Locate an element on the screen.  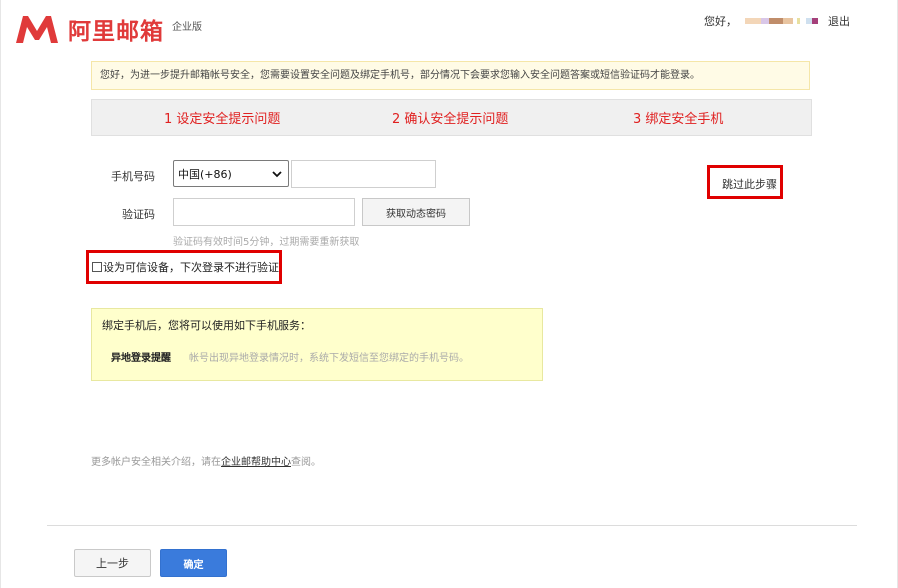
brand-name: 阿里邮箱 is located at coordinates (116, 32).